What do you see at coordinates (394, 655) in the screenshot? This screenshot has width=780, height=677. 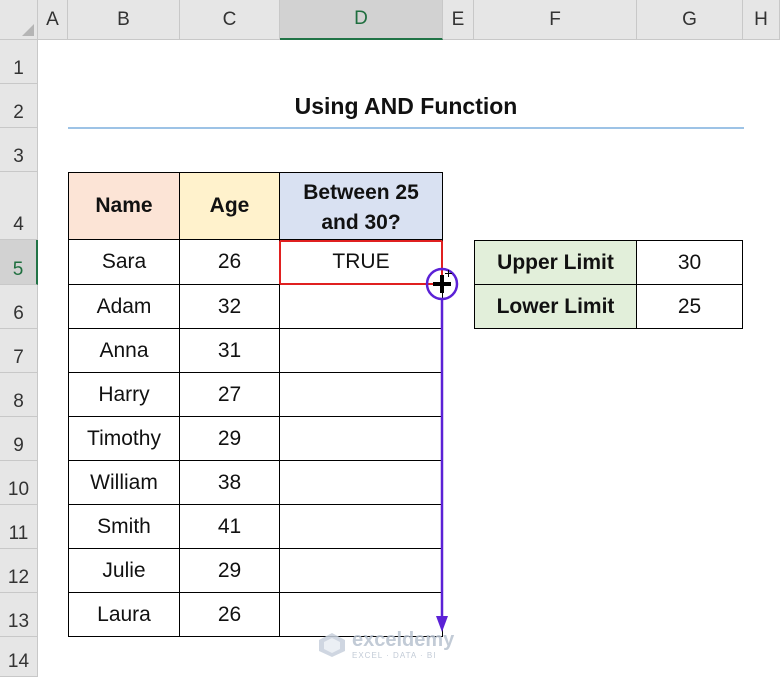 I see `watermark-tagline: EXCEL · DATA · BI` at bounding box center [394, 655].